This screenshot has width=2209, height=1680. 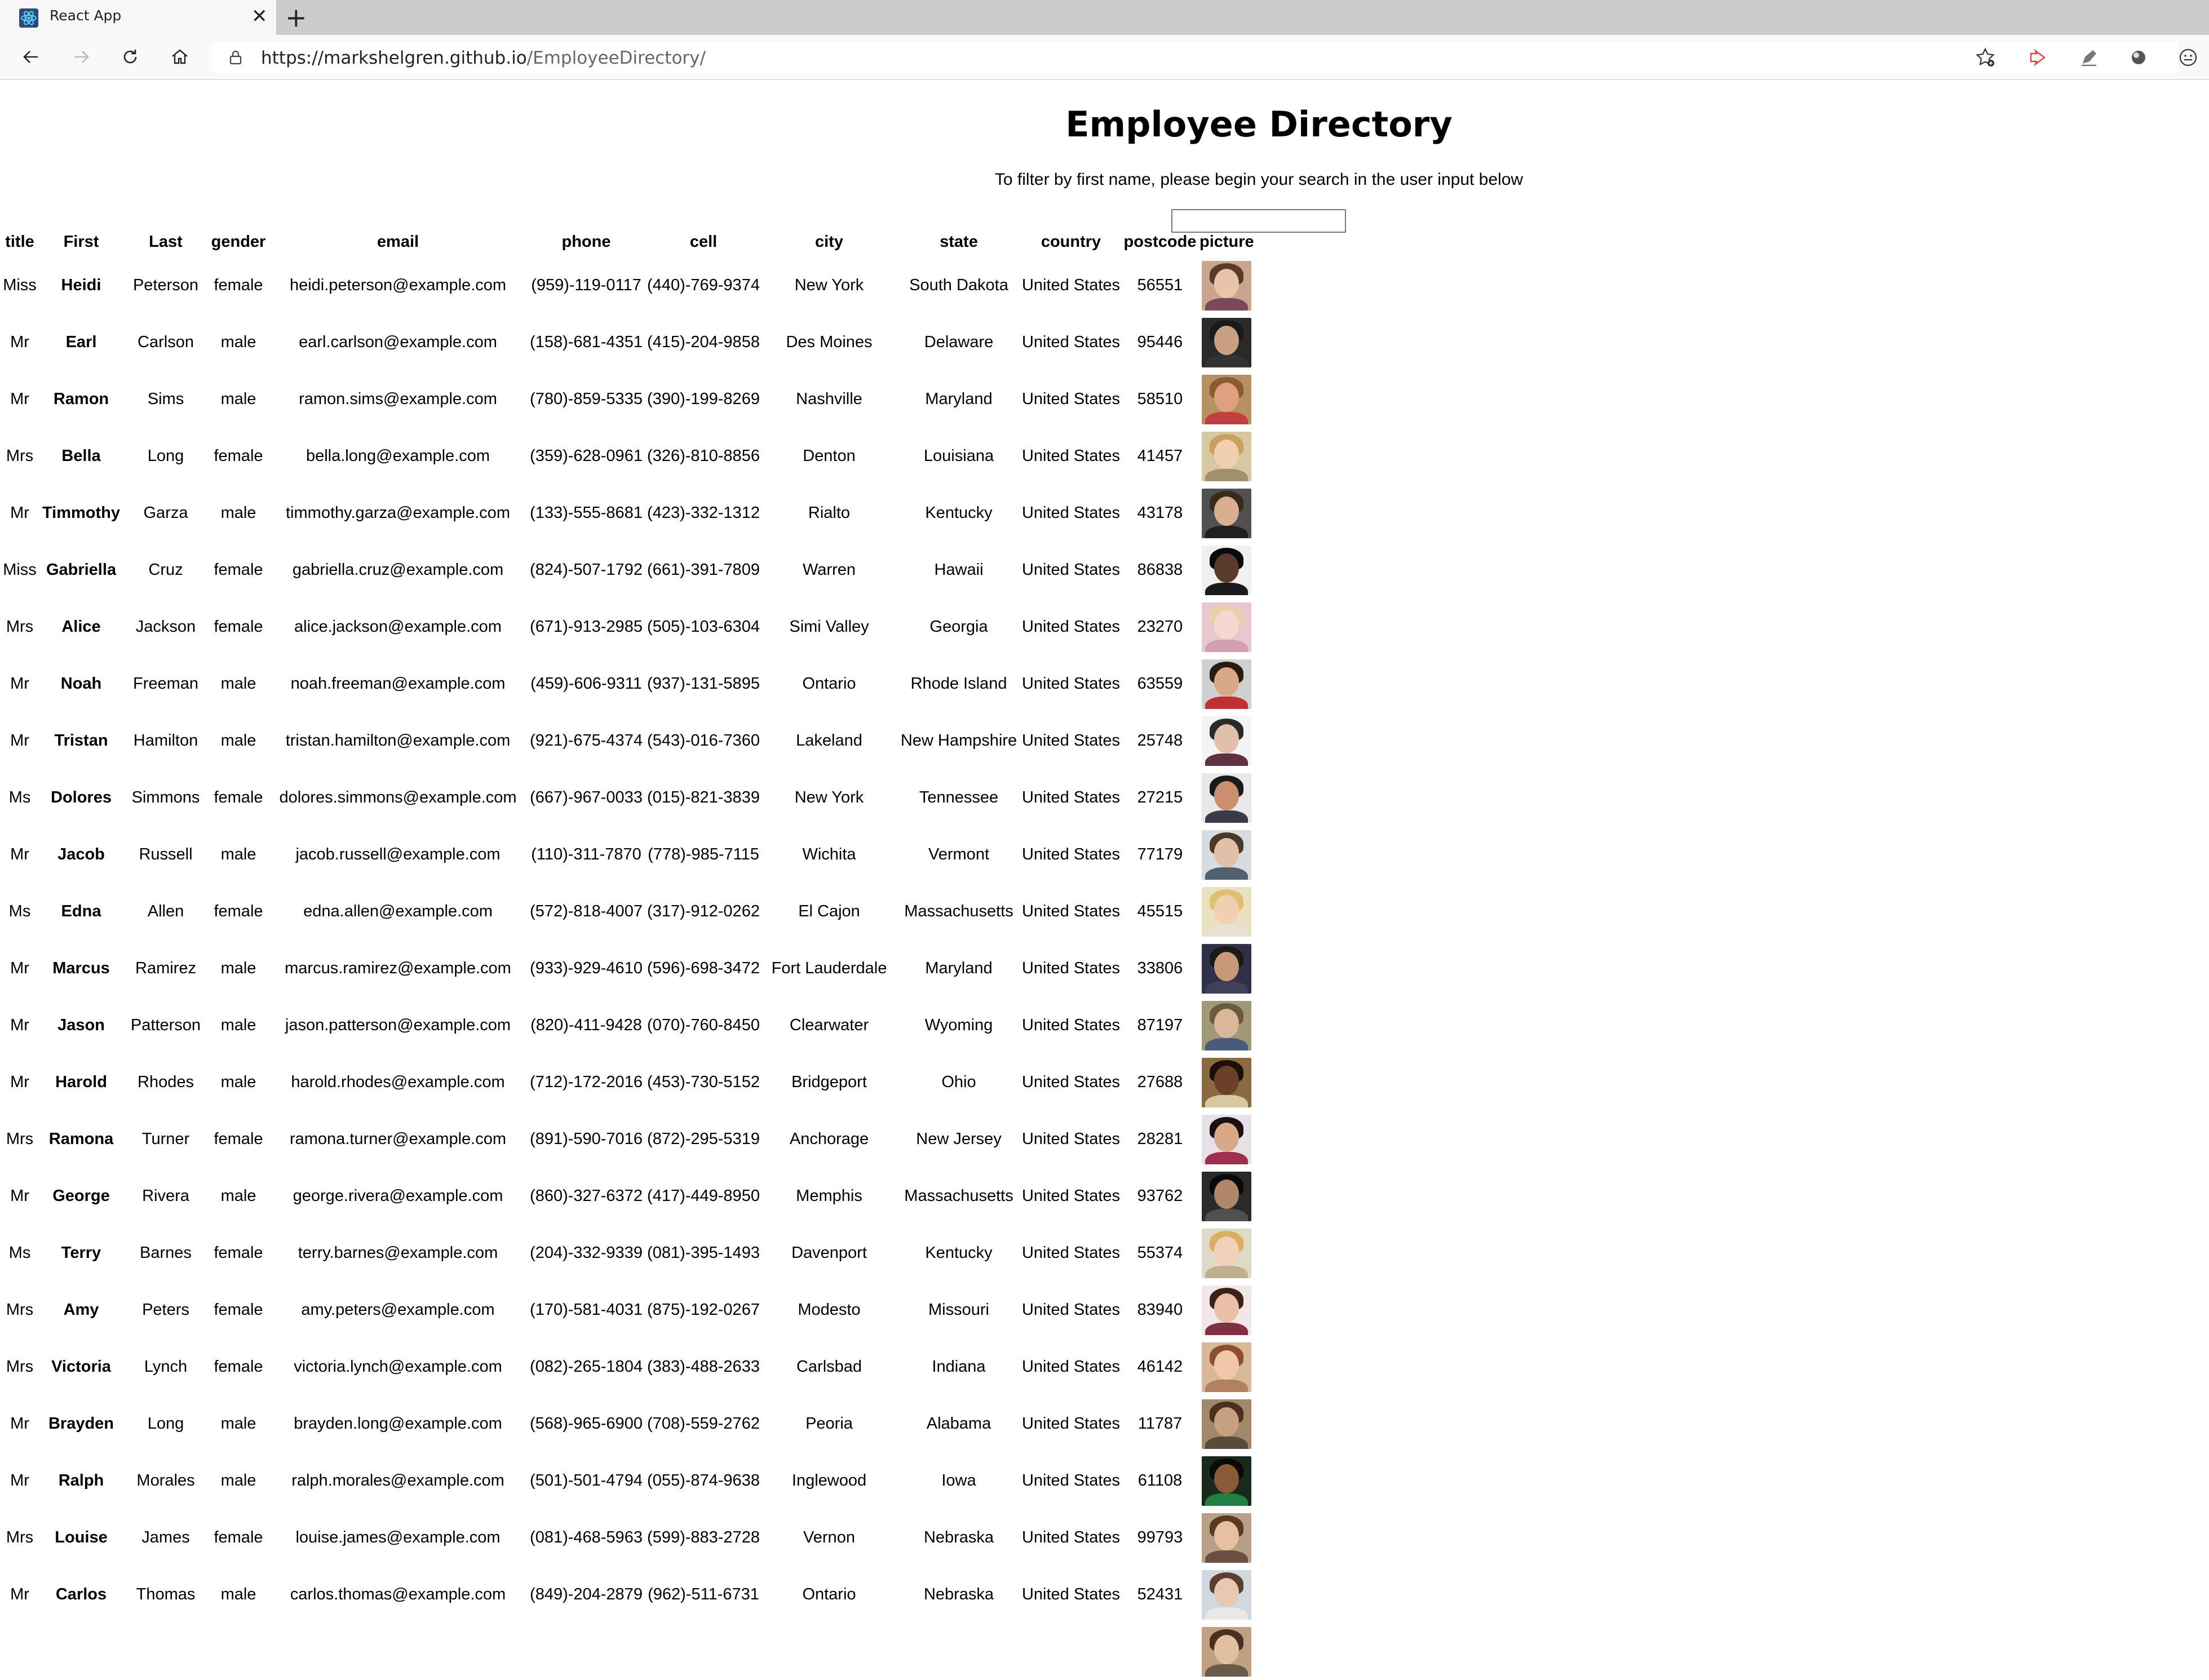 What do you see at coordinates (829, 570) in the screenshot?
I see `cell-city: Warren` at bounding box center [829, 570].